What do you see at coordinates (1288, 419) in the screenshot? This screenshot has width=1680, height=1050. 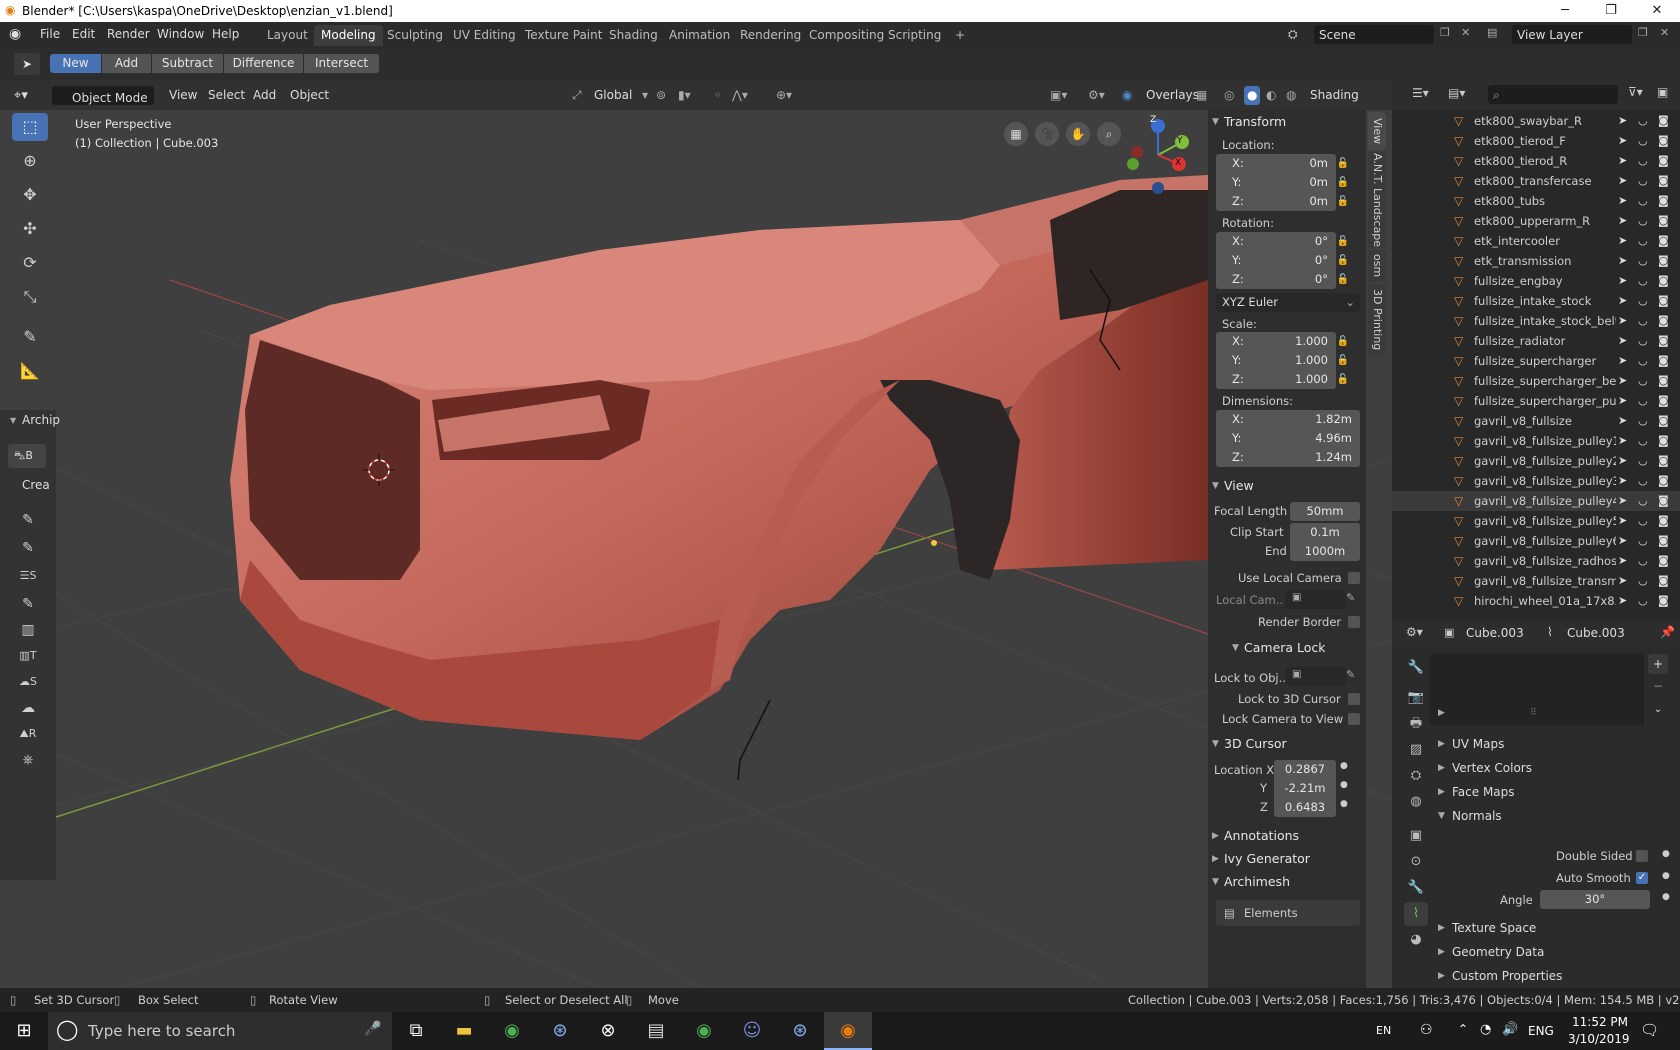 I see `dimensions-x-field: X: 1.82m` at bounding box center [1288, 419].